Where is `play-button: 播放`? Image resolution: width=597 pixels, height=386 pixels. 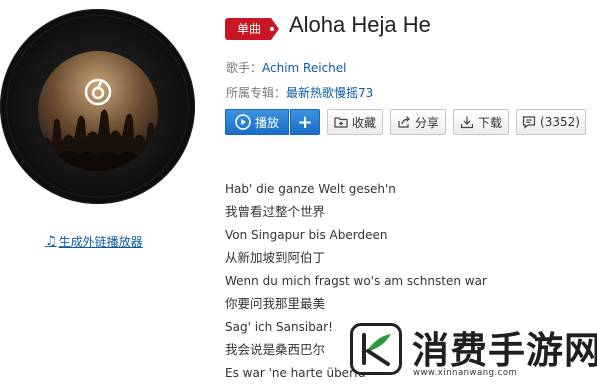
play-button: 播放 is located at coordinates (257, 122).